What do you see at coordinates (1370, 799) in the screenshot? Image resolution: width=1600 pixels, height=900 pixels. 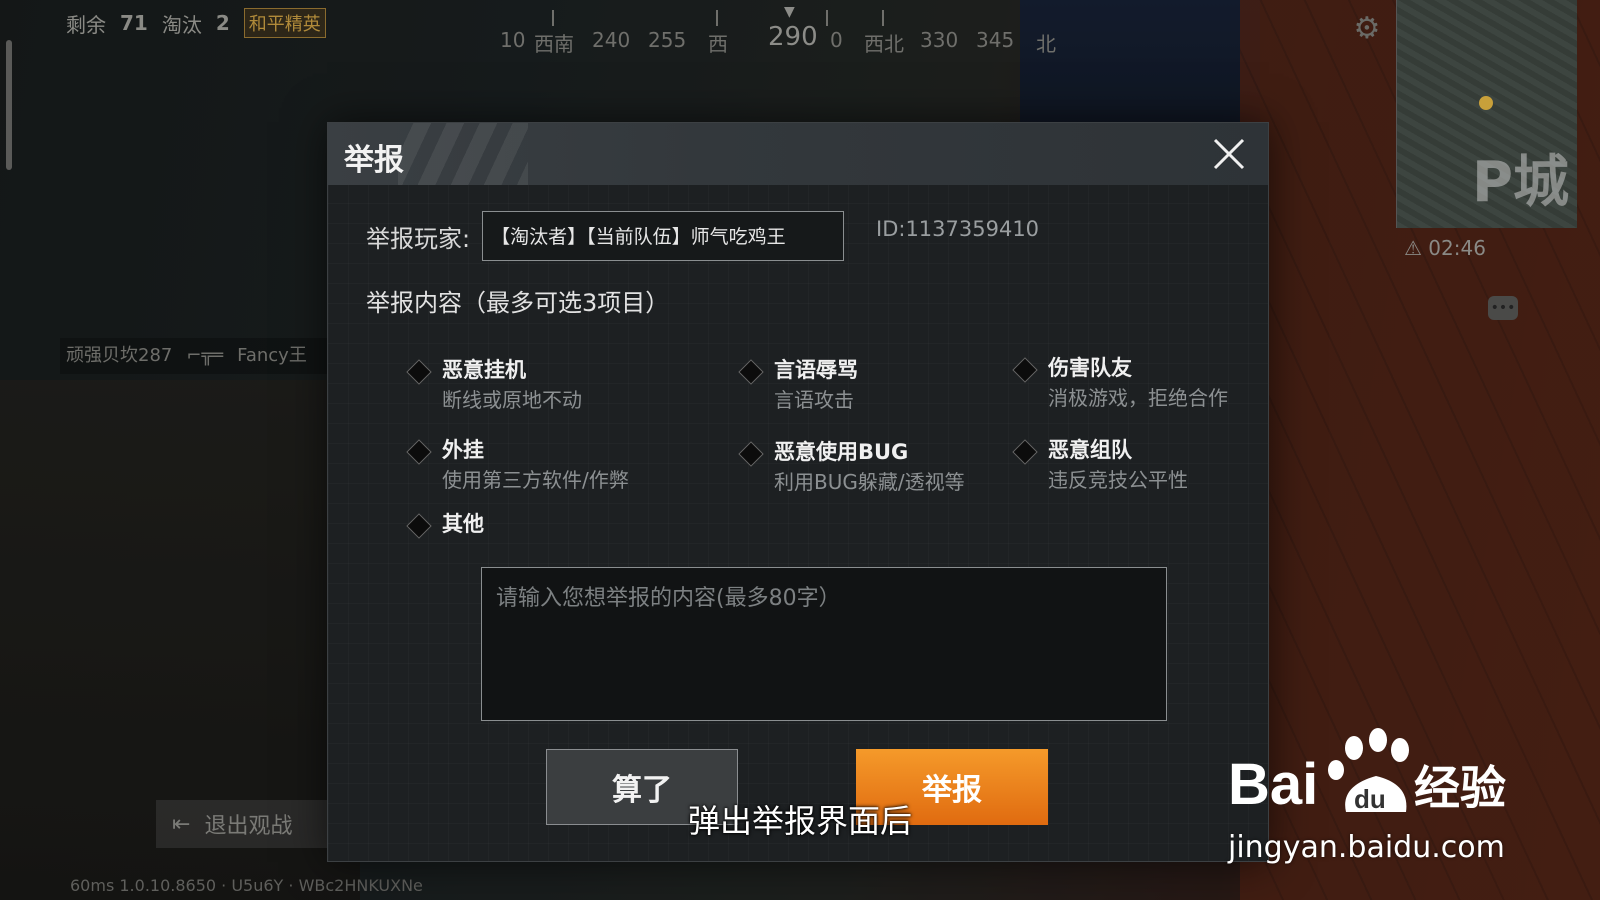 I see `svg-text: du` at bounding box center [1370, 799].